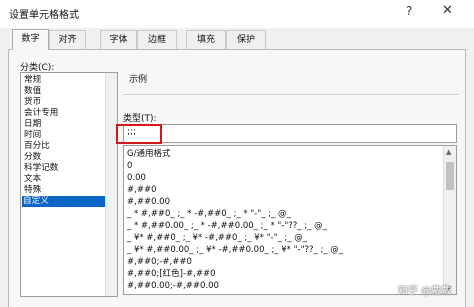 The image size is (474, 307). I want to click on close-icon: ✕, so click(447, 10).